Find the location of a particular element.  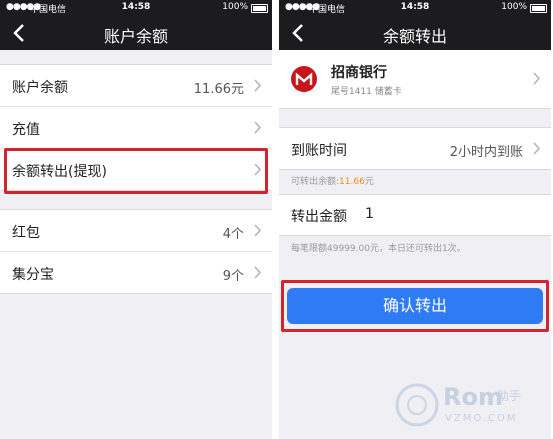

arrival-group: 到账时间 2小时内到账 is located at coordinates (415, 148).